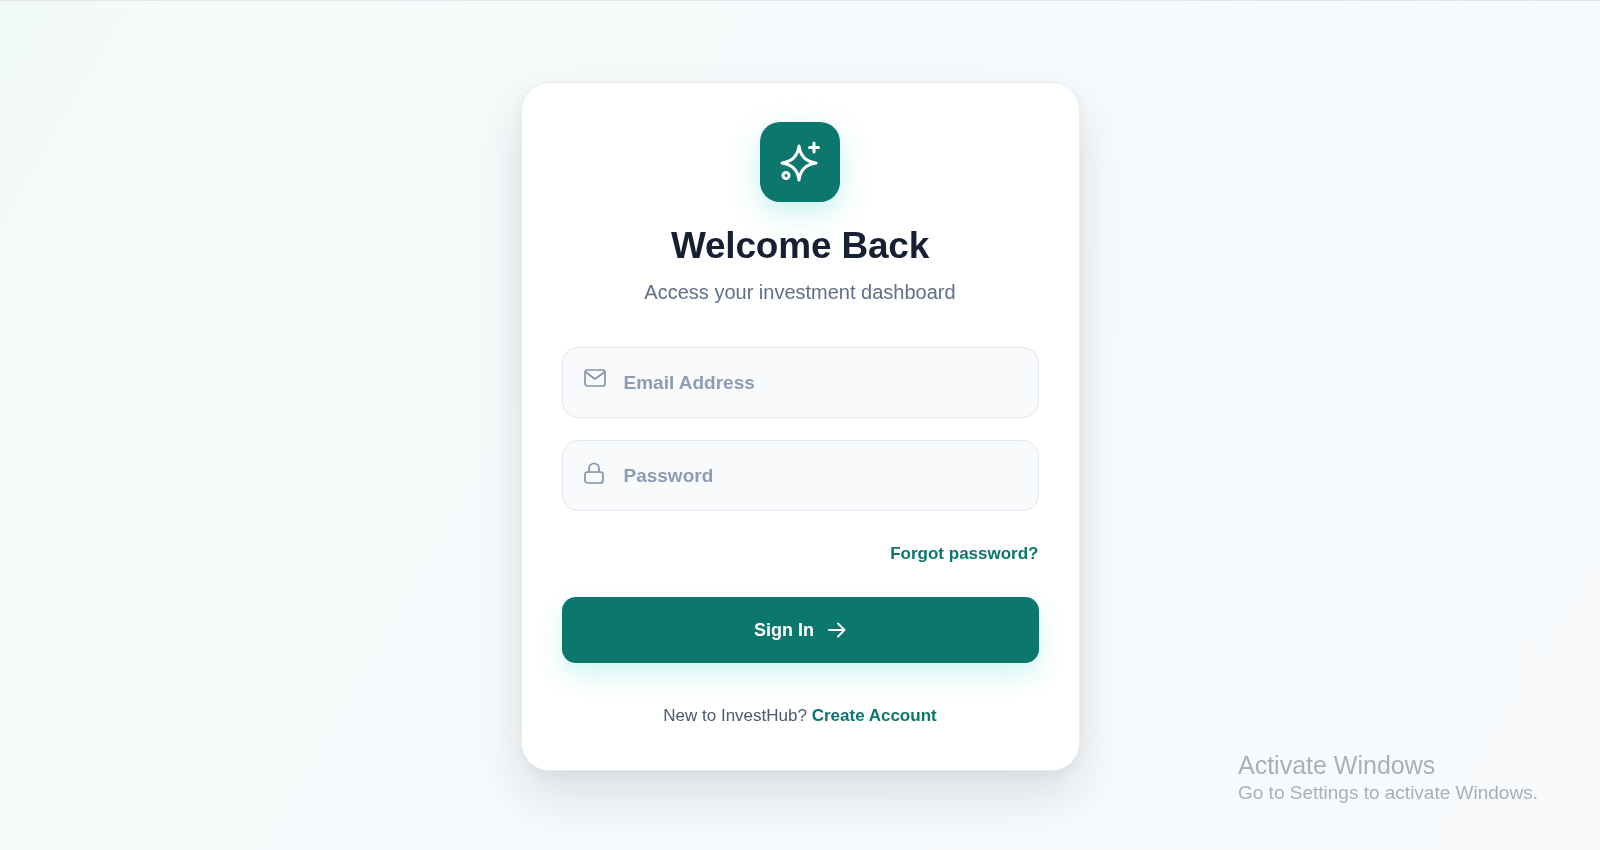 Image resolution: width=1600 pixels, height=850 pixels. I want to click on arrow-right-icon, so click(837, 630).